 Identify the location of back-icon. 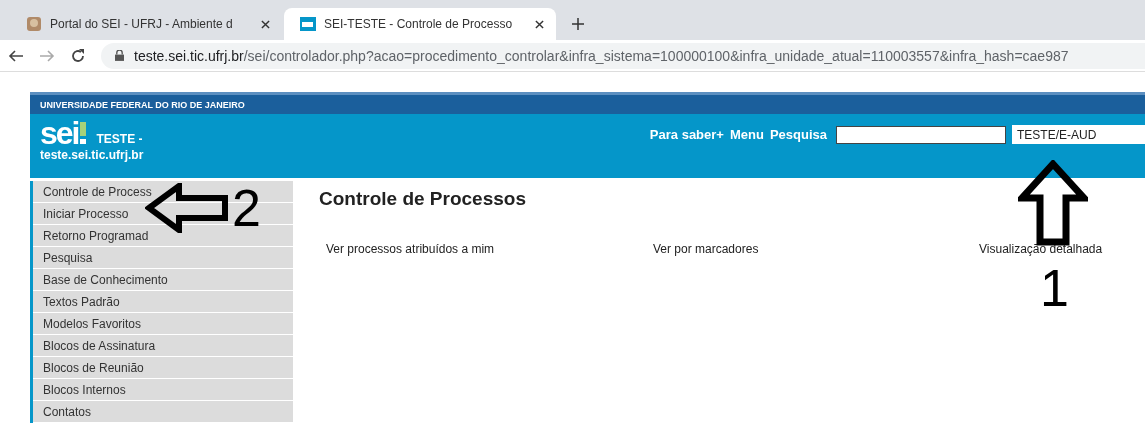
(16, 55).